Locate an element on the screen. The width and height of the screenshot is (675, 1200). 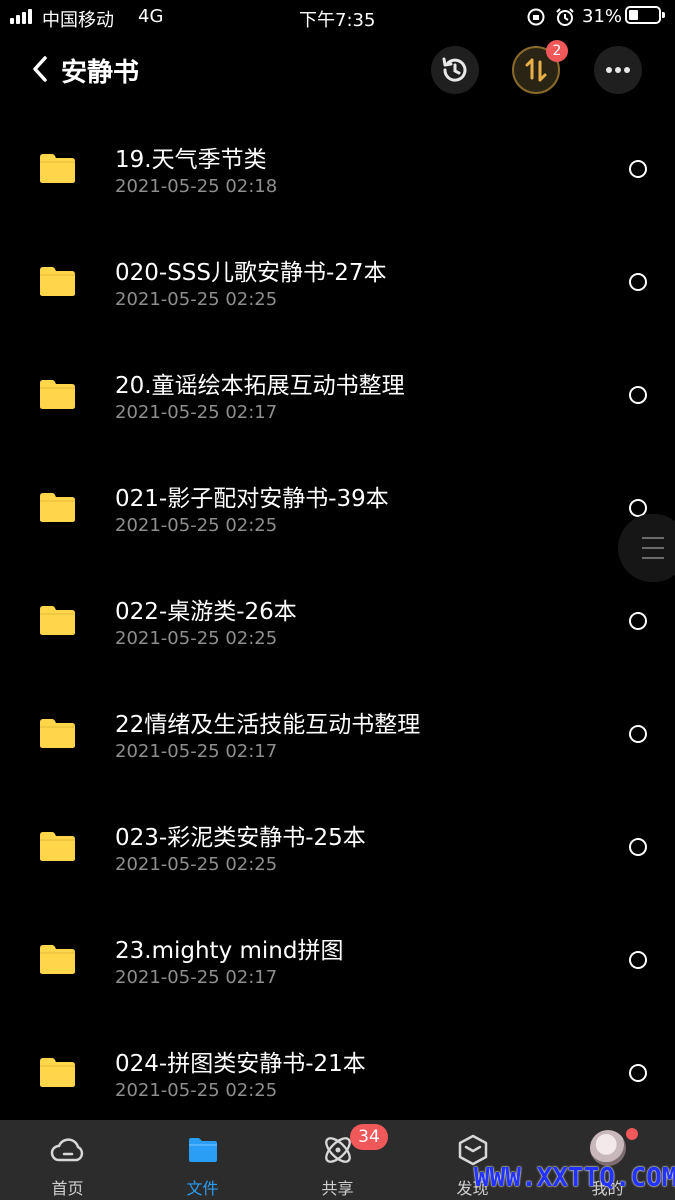
header: 安静书 2 is located at coordinates (337, 70).